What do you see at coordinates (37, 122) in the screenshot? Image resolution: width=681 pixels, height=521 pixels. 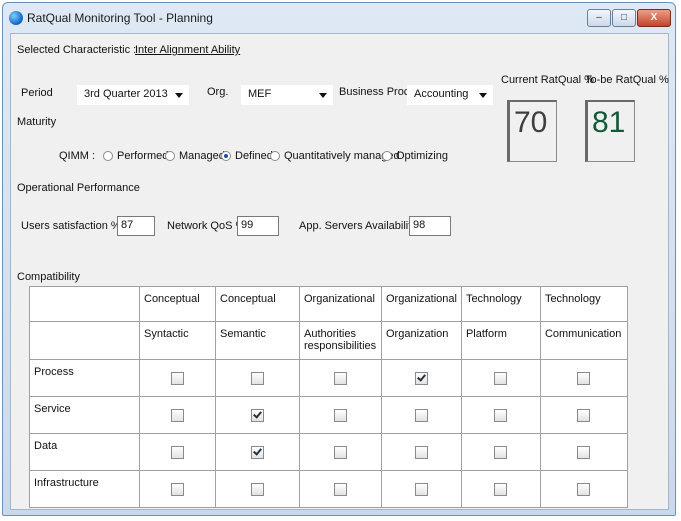 I see `maturity-label: Maturity` at bounding box center [37, 122].